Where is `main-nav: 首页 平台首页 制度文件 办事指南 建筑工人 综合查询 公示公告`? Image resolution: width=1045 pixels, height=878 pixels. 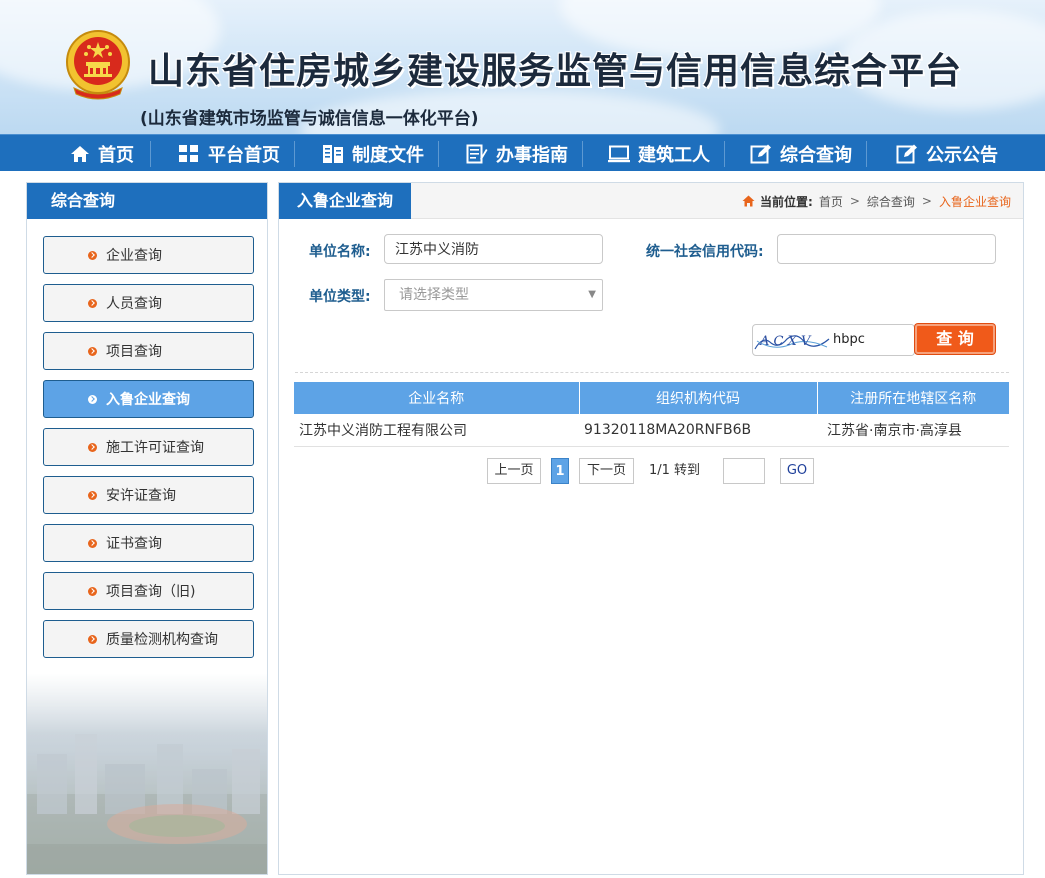
main-nav: 首页 平台首页 制度文件 办事指南 建筑工人 综合查询 公示公告 is located at coordinates (522, 152).